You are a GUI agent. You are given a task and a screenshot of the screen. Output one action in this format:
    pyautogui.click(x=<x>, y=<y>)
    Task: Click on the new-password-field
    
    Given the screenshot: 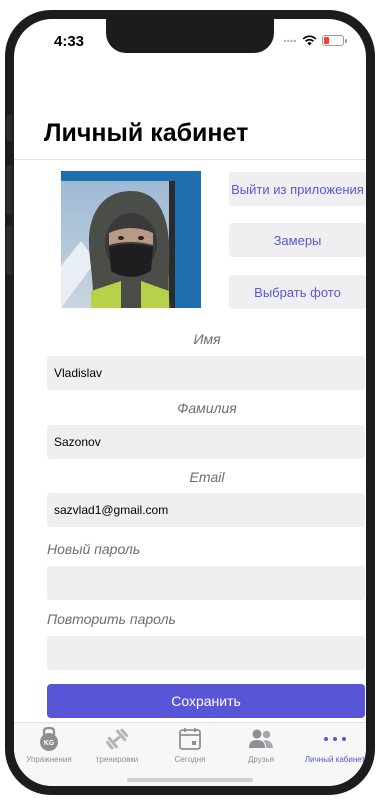 What is the action you would take?
    pyautogui.click(x=206, y=583)
    